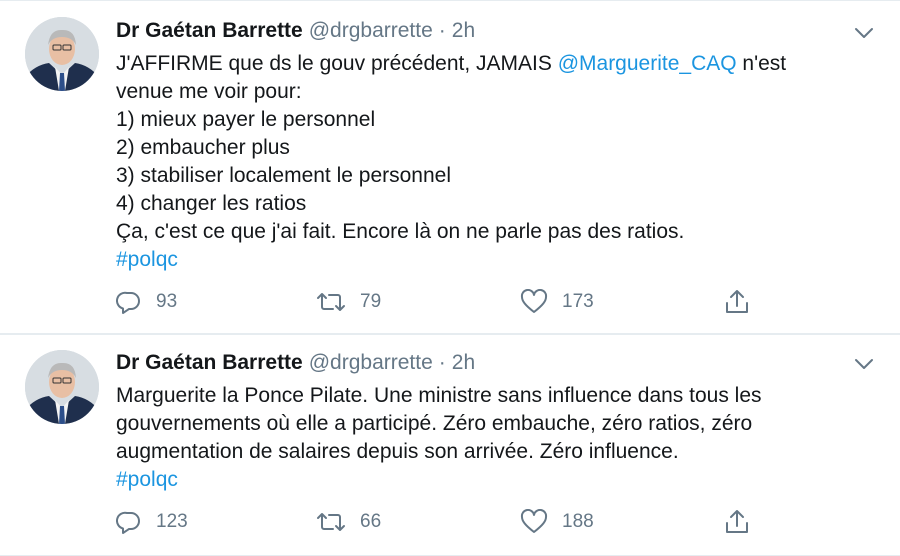 The width and height of the screenshot is (900, 556). I want to click on reply-button: 123, so click(152, 522).